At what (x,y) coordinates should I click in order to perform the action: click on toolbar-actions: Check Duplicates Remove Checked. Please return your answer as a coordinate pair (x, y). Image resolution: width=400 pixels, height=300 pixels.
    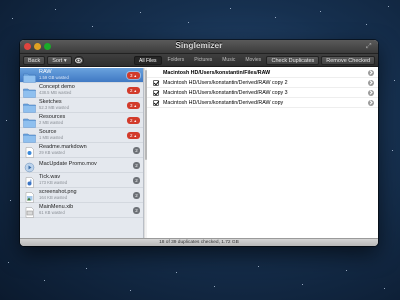
    Looking at the image, I should click on (320, 60).